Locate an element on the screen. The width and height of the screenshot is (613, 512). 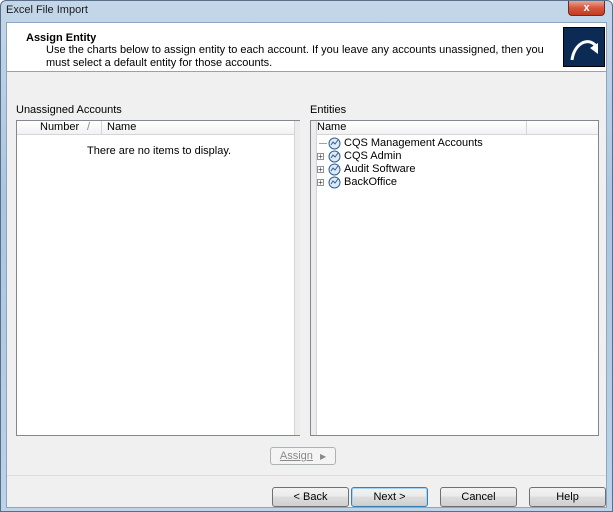
next-button: Next > is located at coordinates (389, 497).